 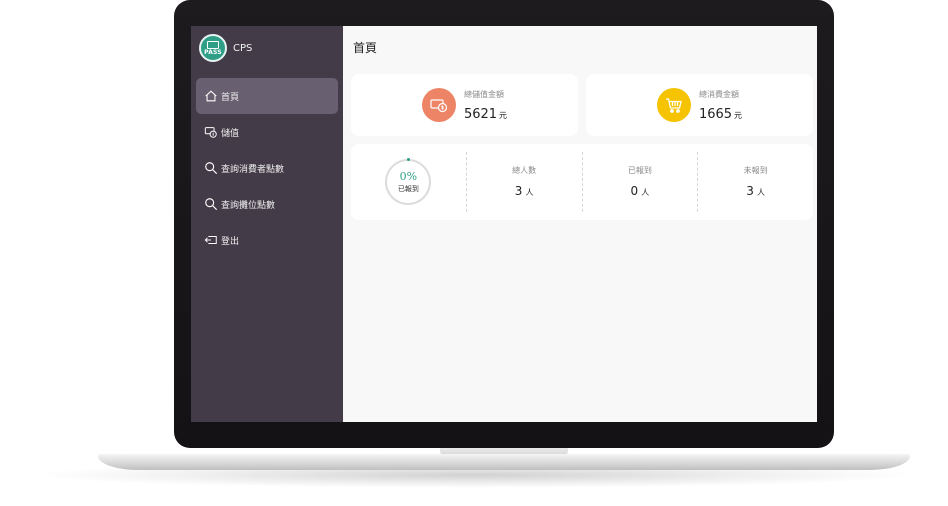 I want to click on progress-ring: 0% 已報到, so click(x=408, y=181).